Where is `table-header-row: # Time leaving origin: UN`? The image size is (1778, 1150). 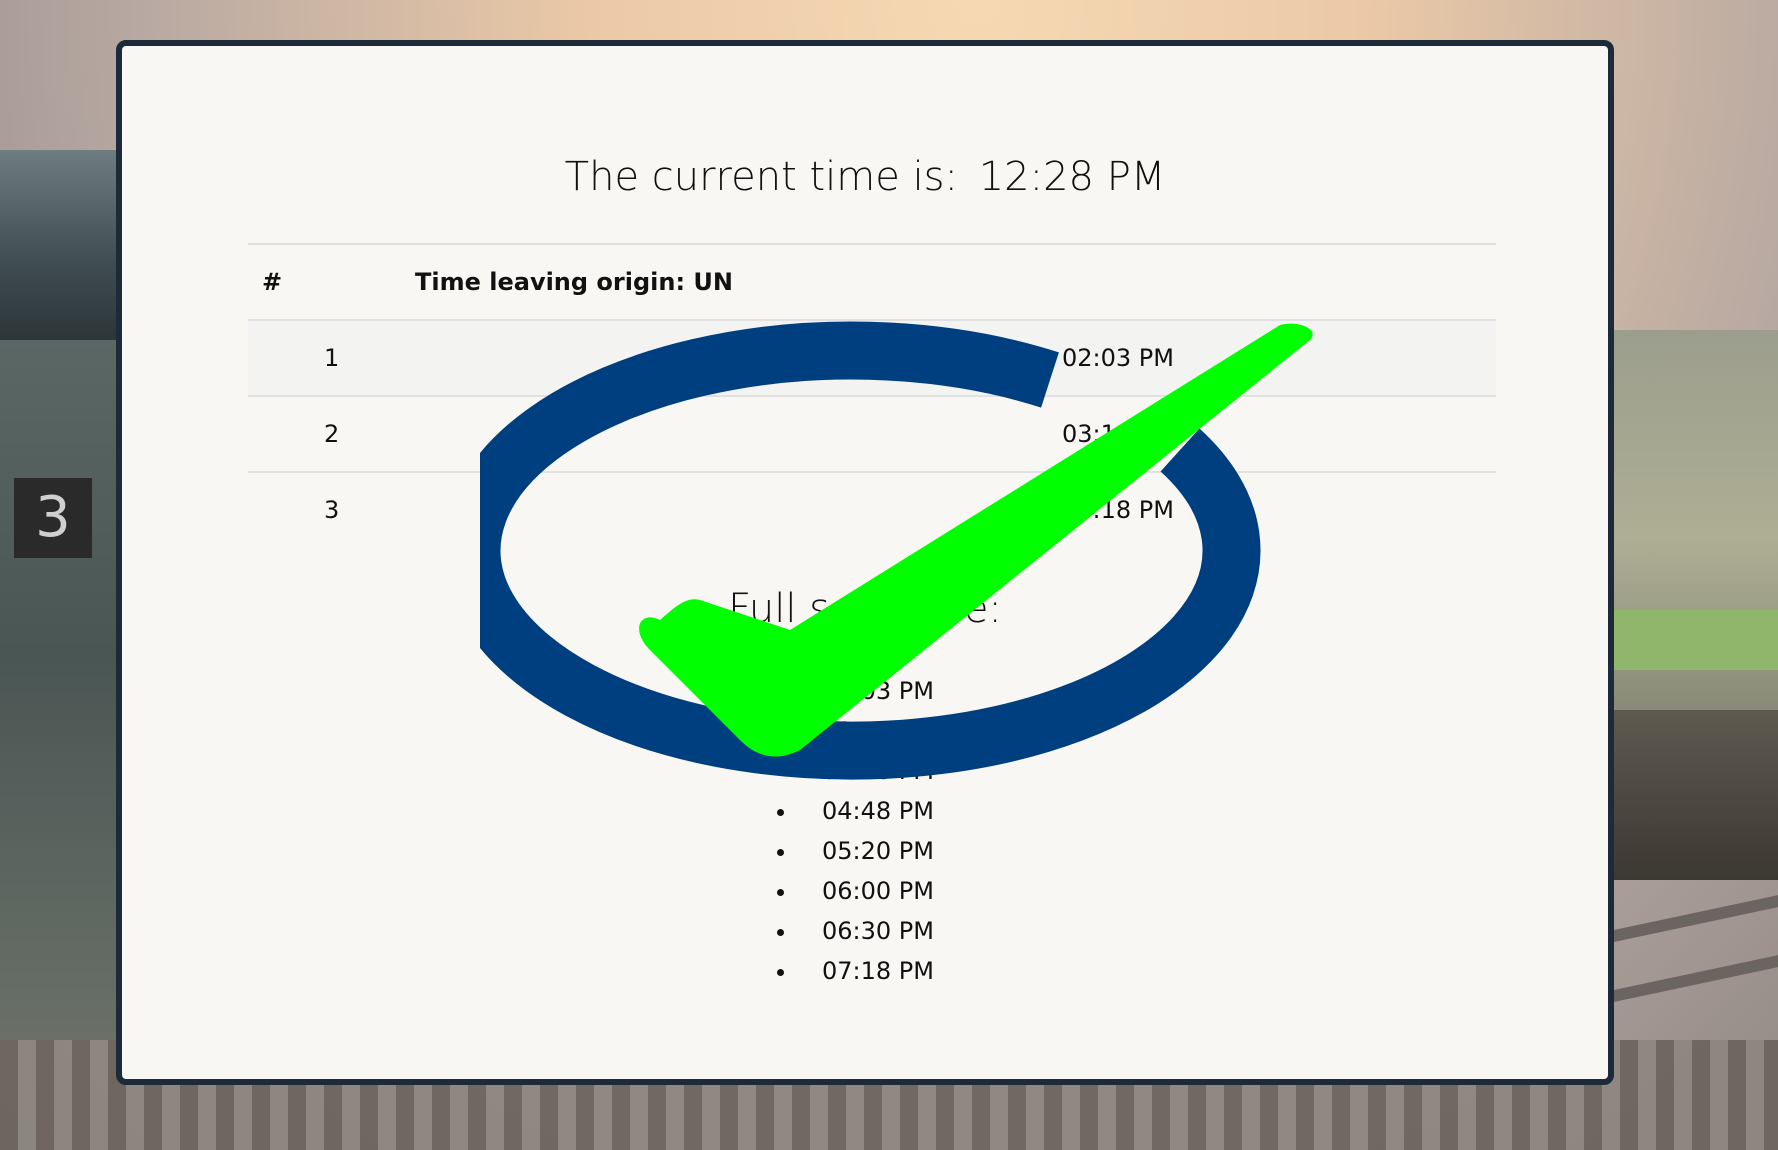
table-header-row: # Time leaving origin: UN is located at coordinates (872, 282).